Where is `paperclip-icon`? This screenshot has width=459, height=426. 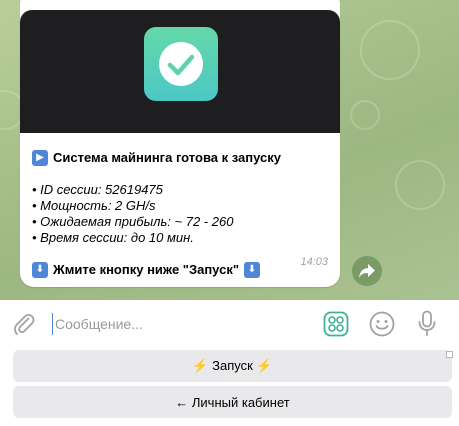 paperclip-icon is located at coordinates (24, 324).